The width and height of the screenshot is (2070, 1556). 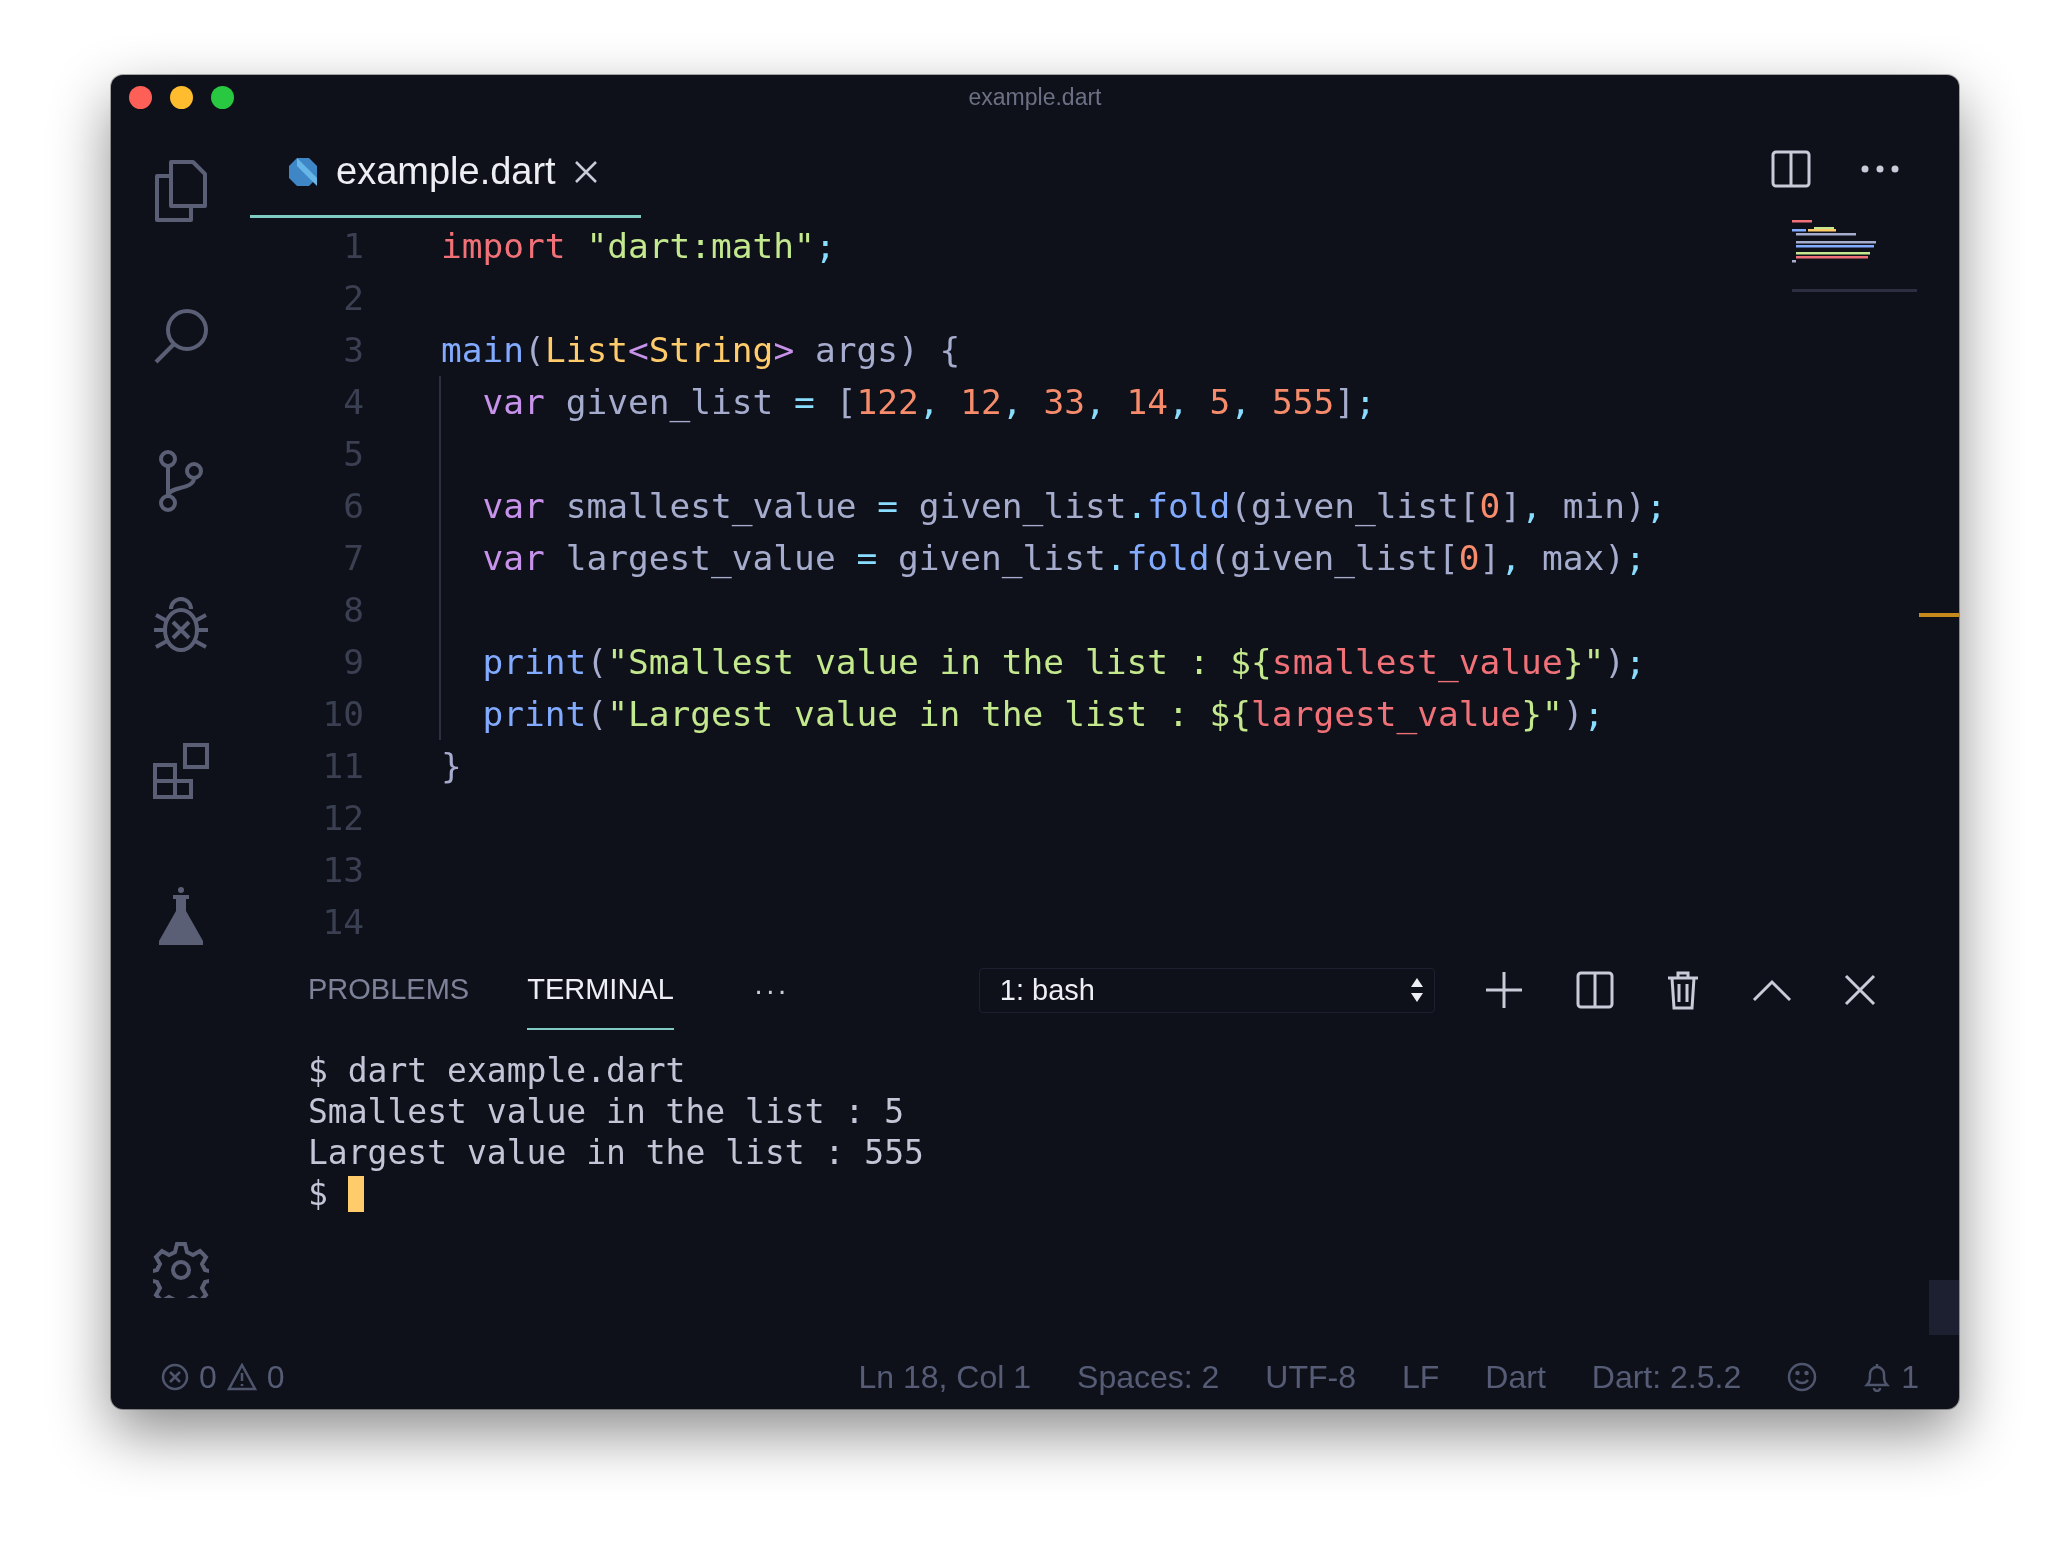 What do you see at coordinates (1854, 255) in the screenshot?
I see `minimap-drawing` at bounding box center [1854, 255].